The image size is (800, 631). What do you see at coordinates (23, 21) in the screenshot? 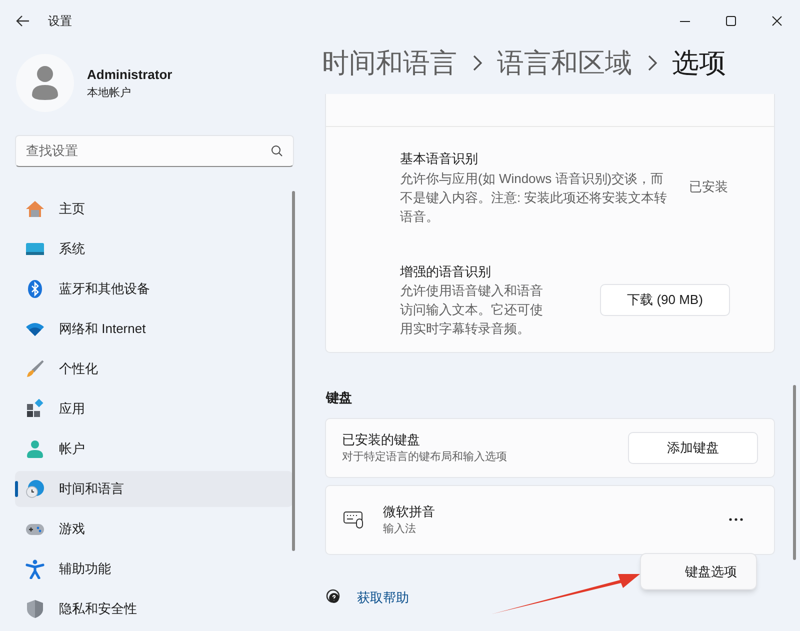
I see `back-arrow-icon` at bounding box center [23, 21].